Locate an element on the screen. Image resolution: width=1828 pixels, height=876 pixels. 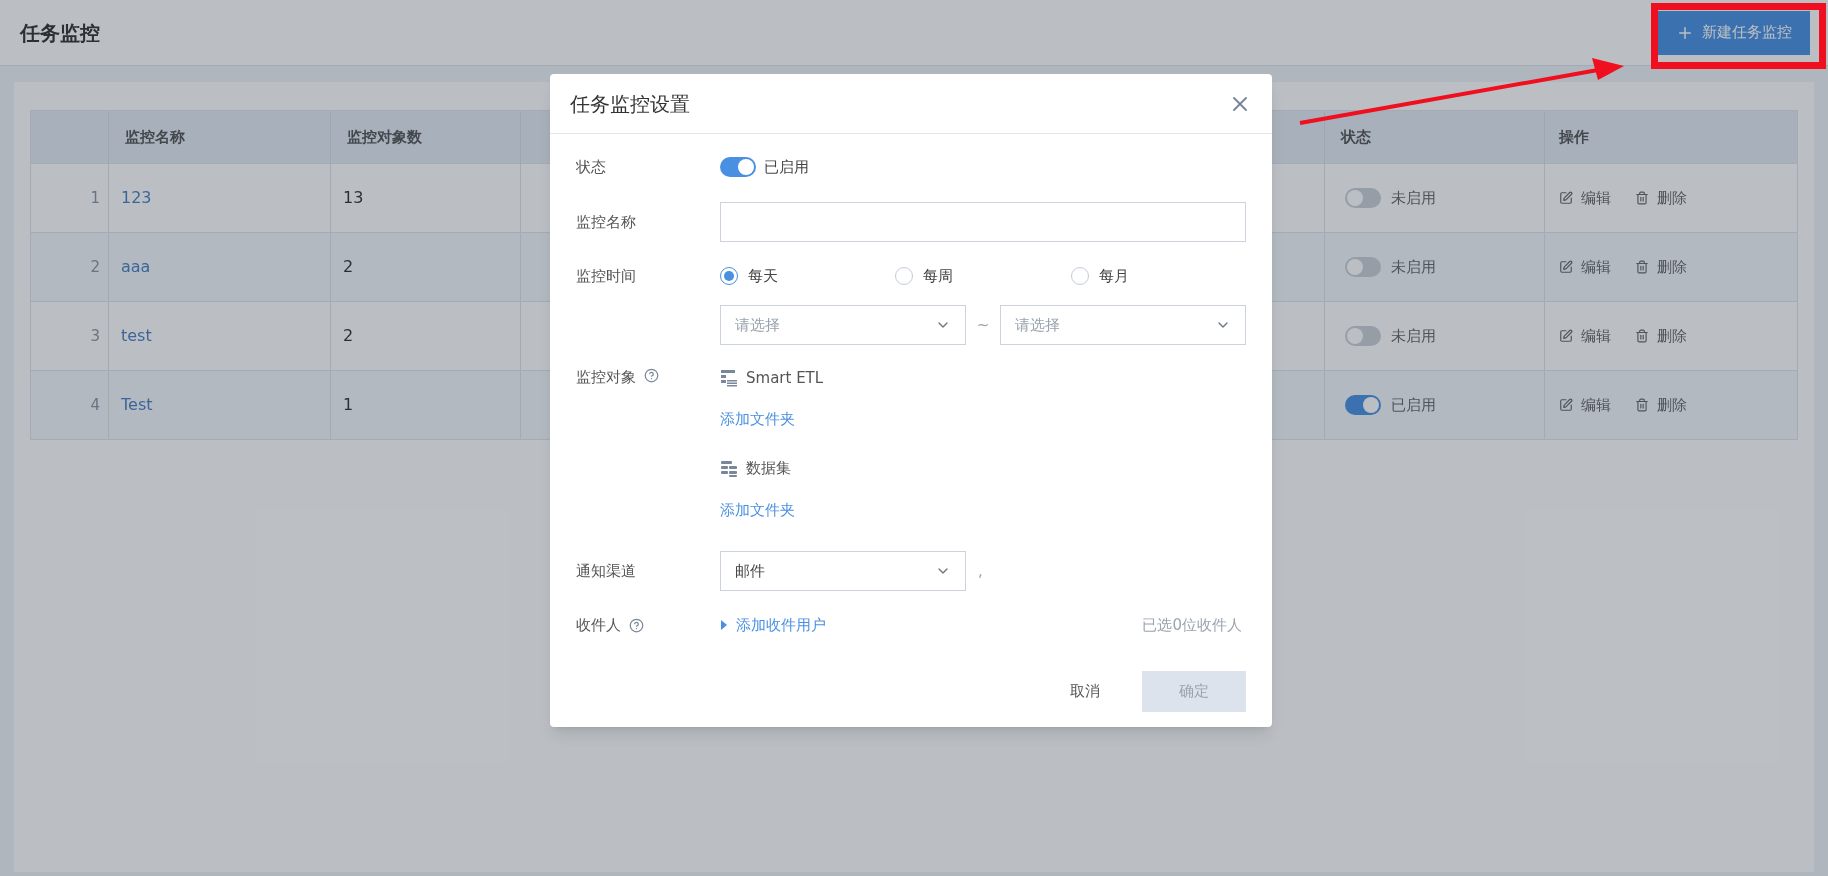
dataset-icon is located at coordinates (729, 468).